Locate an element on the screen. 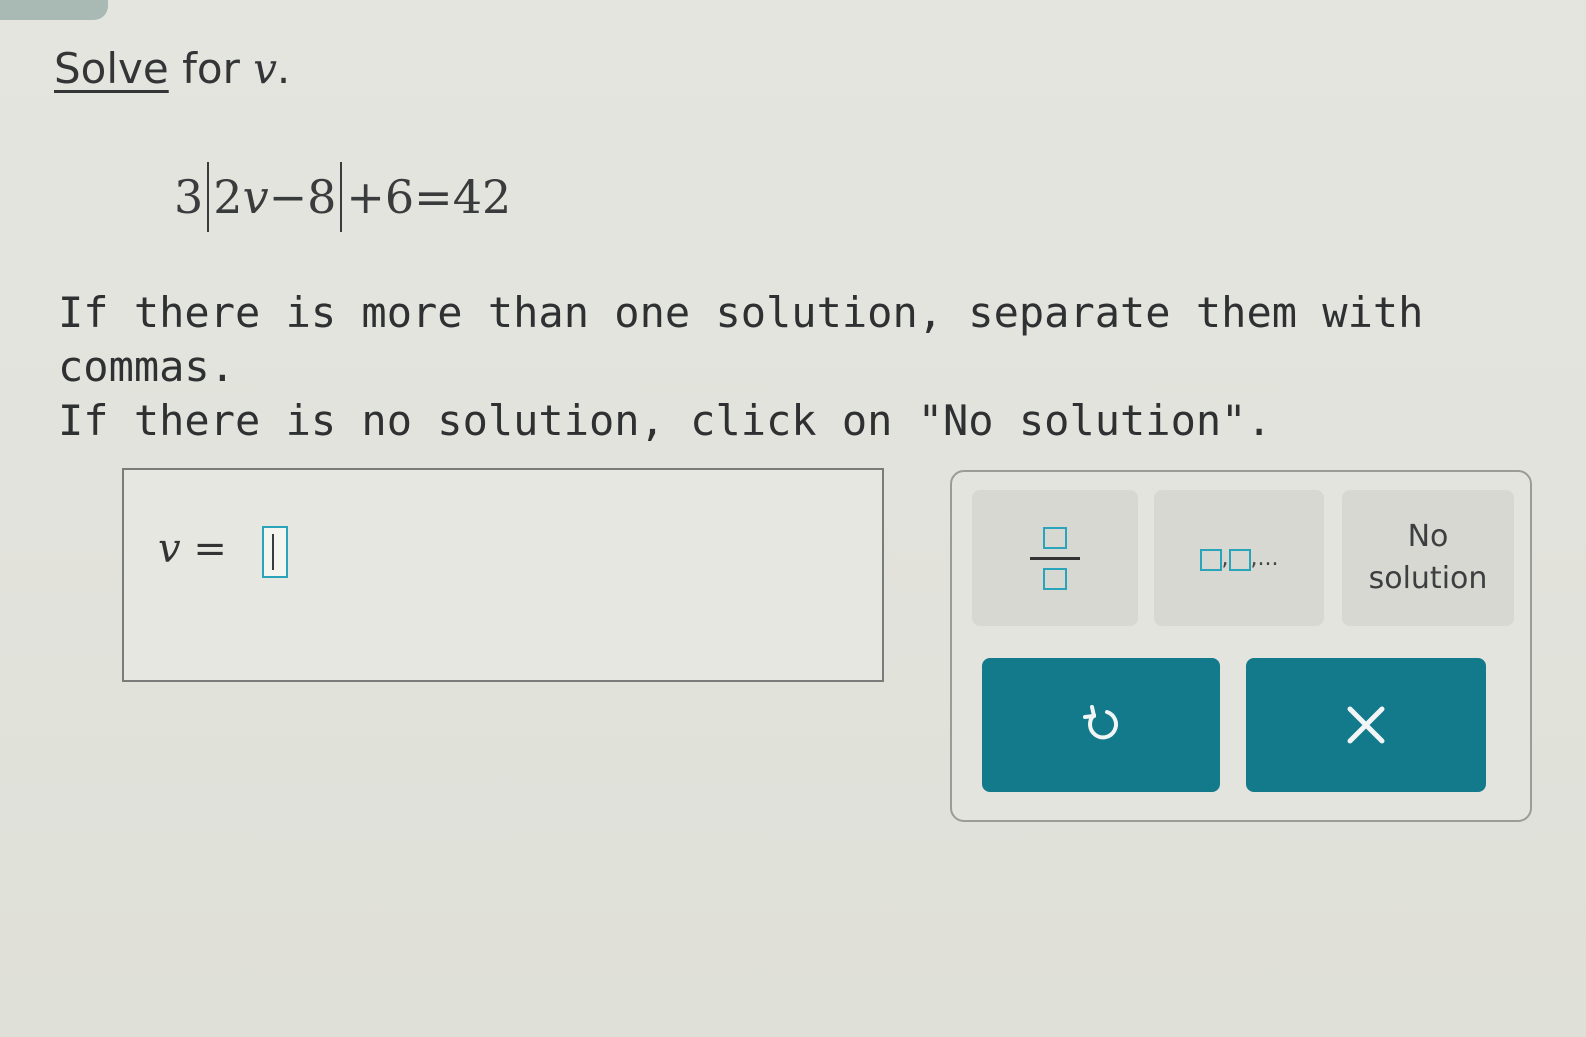 The width and height of the screenshot is (1586, 1037). answer-input is located at coordinates (275, 552).